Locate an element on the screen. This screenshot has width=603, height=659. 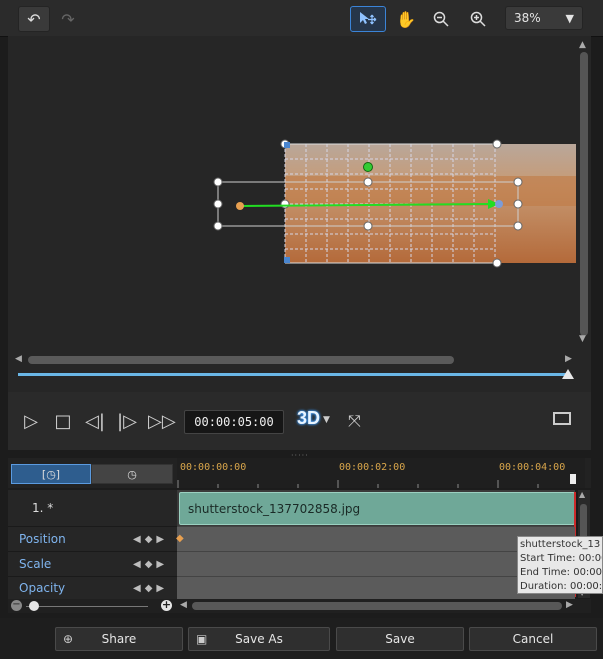
keyframe-marker: ◆ is located at coordinates (180, 538).